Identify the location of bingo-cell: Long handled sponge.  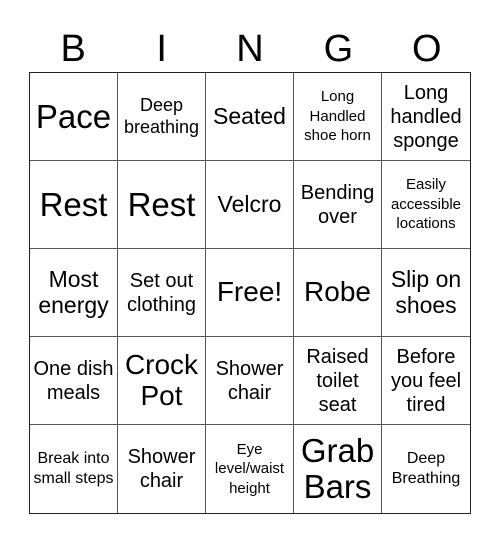
(426, 117).